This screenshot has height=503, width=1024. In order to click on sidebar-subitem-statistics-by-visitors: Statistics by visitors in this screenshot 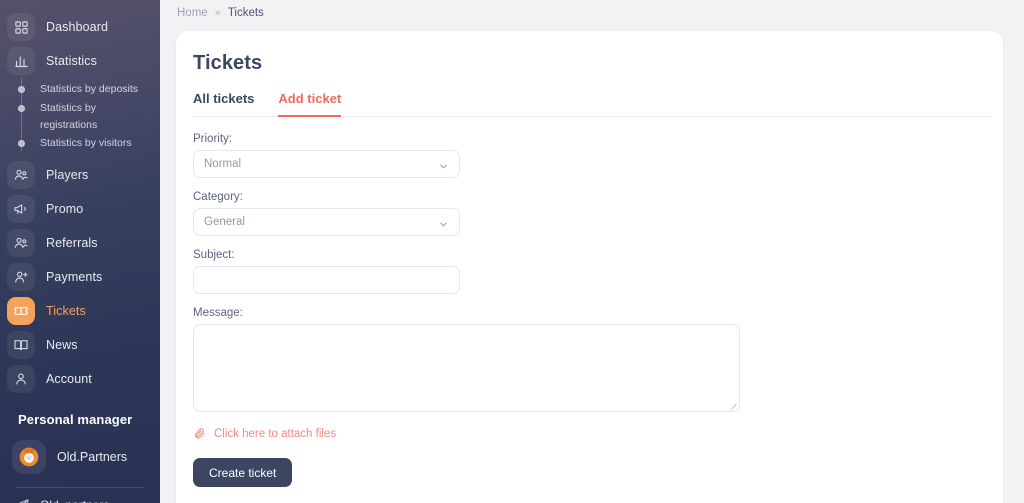, I will do `click(80, 143)`.